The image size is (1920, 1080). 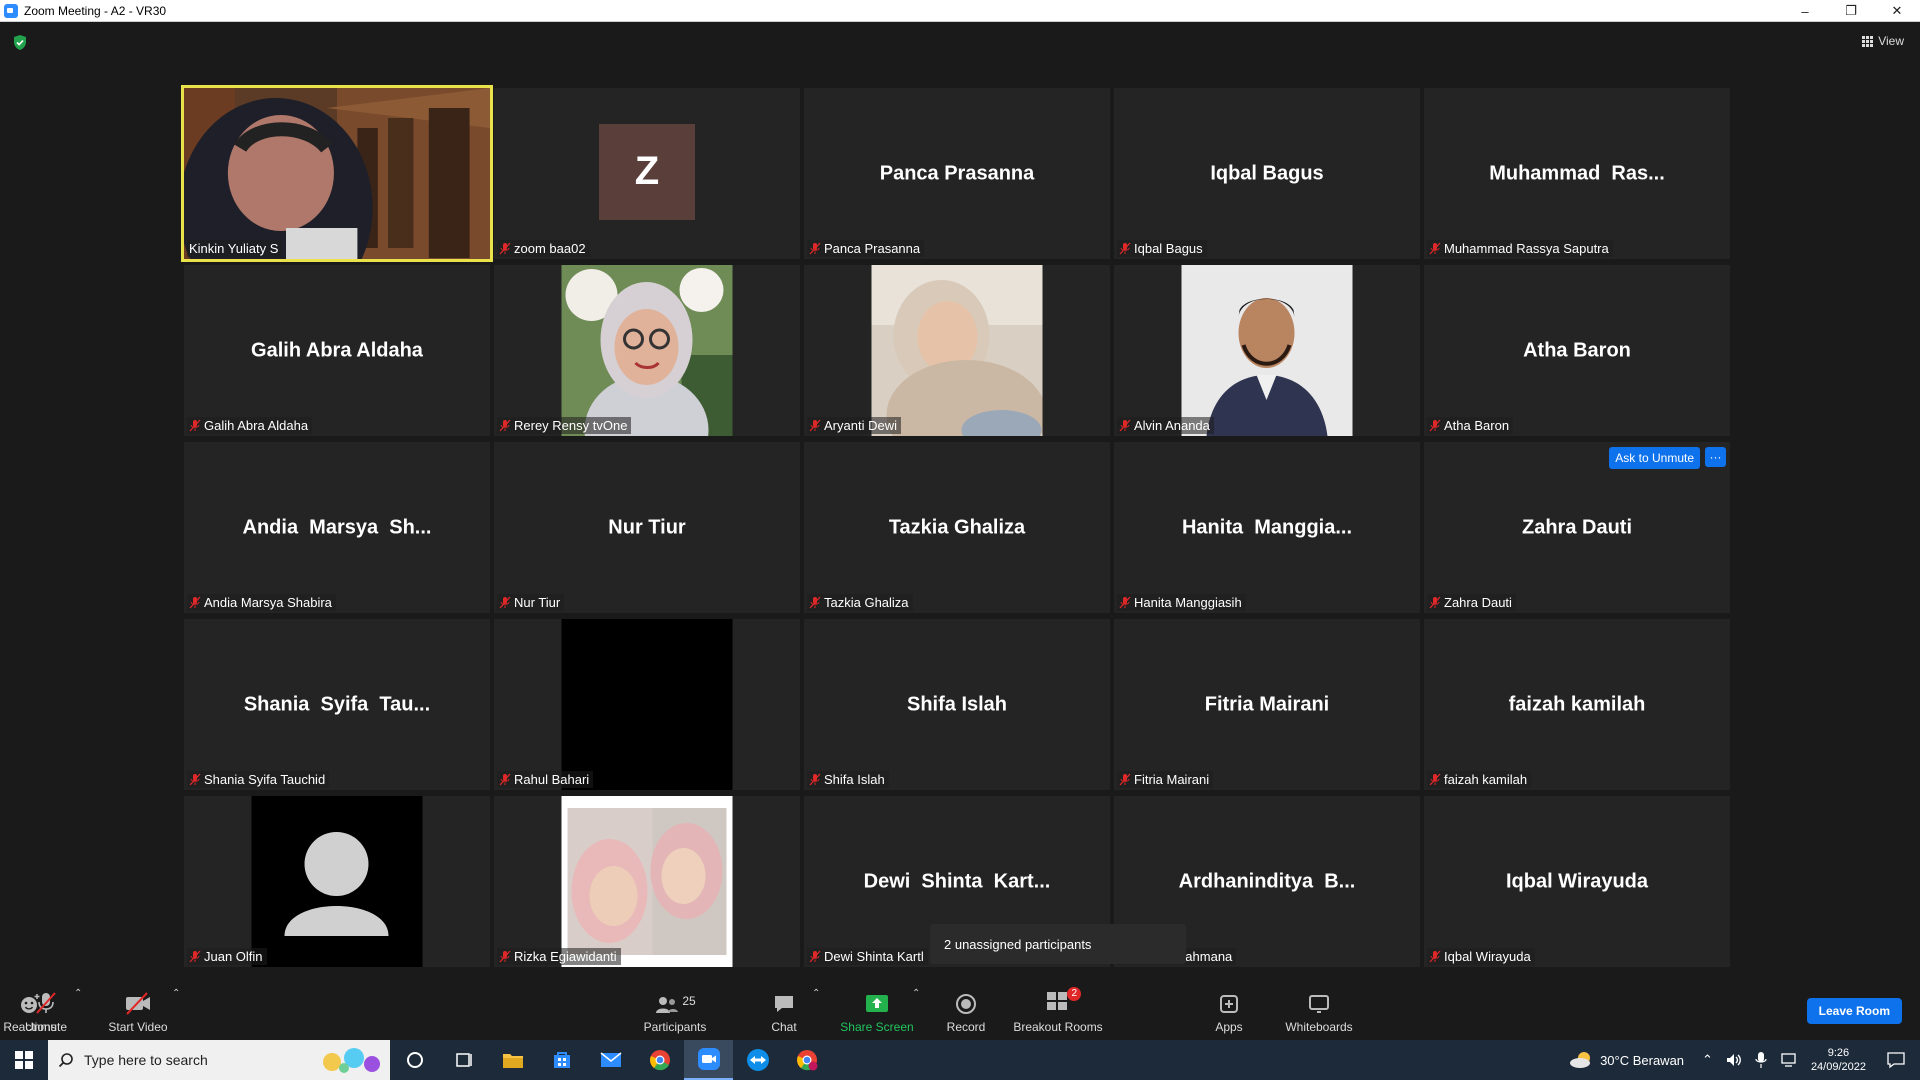 What do you see at coordinates (337, 527) in the screenshot?
I see `participant-tile: Andia Marsya Sh... Andia Marsya Shabira` at bounding box center [337, 527].